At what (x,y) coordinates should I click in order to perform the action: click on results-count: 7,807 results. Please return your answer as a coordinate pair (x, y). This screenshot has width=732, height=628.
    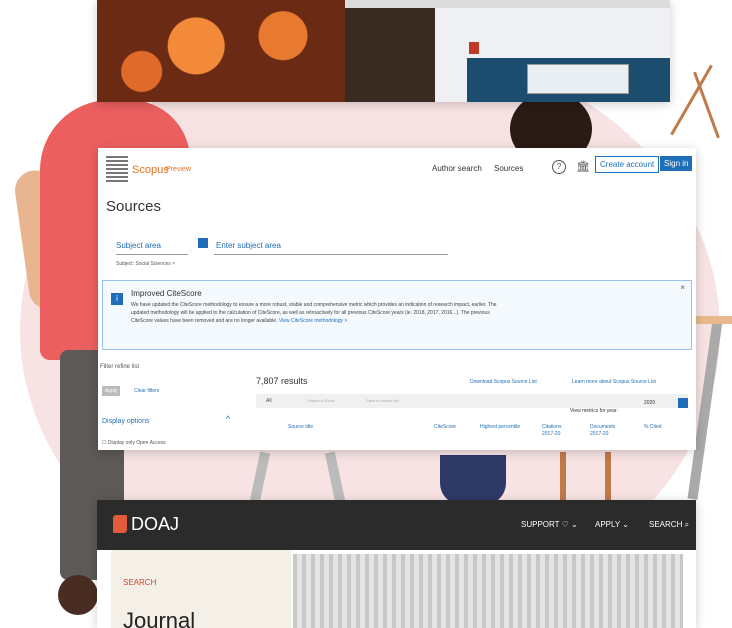
    Looking at the image, I should click on (282, 381).